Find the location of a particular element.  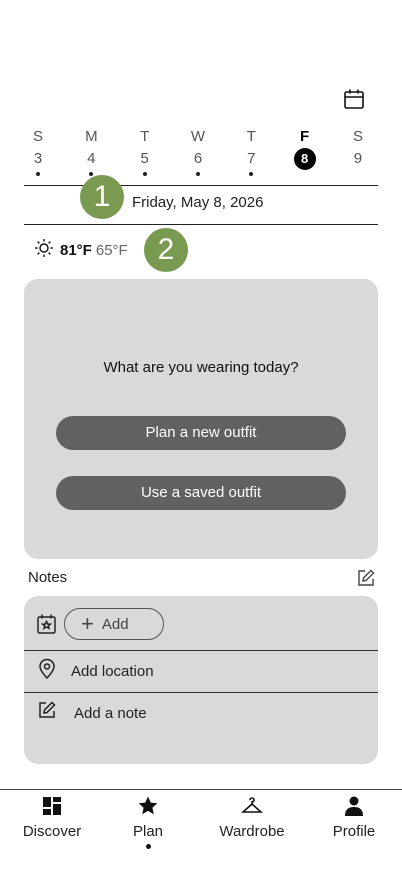

edit-icon is located at coordinates (366, 578).